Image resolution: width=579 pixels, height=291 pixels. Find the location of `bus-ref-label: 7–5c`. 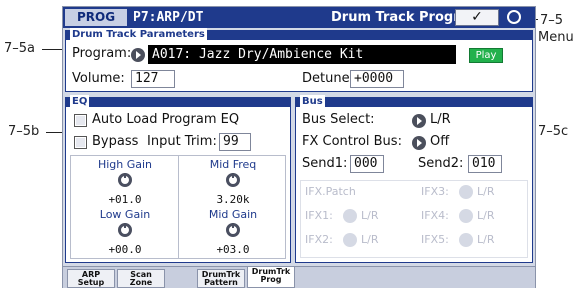

bus-ref-label: 7–5c is located at coordinates (553, 131).